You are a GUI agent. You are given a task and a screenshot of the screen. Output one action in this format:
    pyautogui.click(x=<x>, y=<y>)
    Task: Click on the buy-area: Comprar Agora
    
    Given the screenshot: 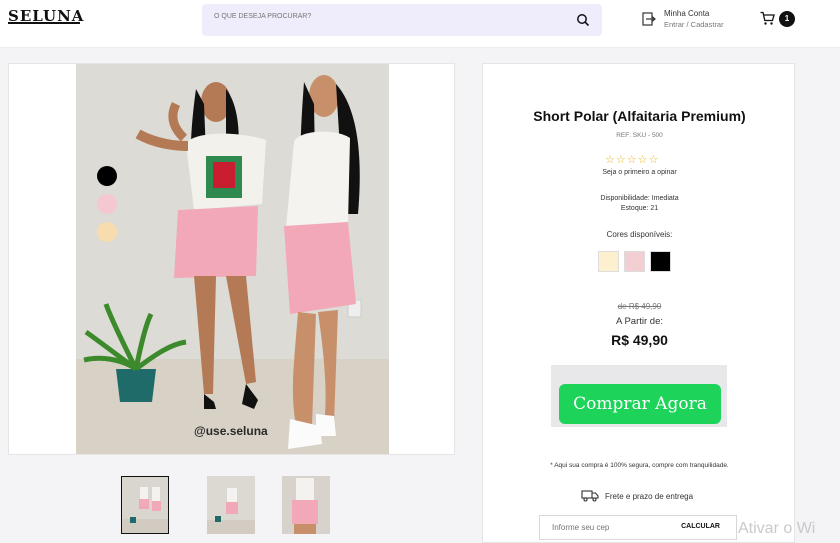 What is the action you would take?
    pyautogui.click(x=639, y=396)
    